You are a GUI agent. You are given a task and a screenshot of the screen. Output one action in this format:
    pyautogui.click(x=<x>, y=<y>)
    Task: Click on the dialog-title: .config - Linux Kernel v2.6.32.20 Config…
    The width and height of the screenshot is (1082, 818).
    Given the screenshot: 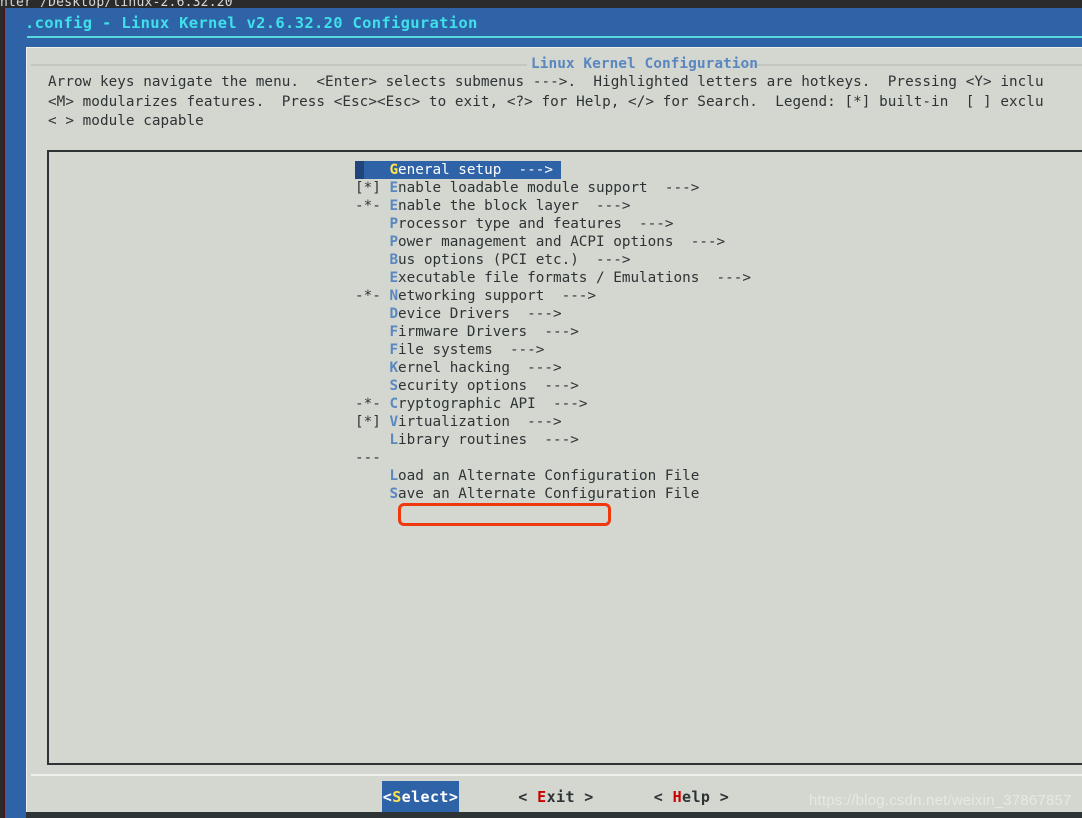 What is the action you would take?
    pyautogui.click(x=251, y=23)
    